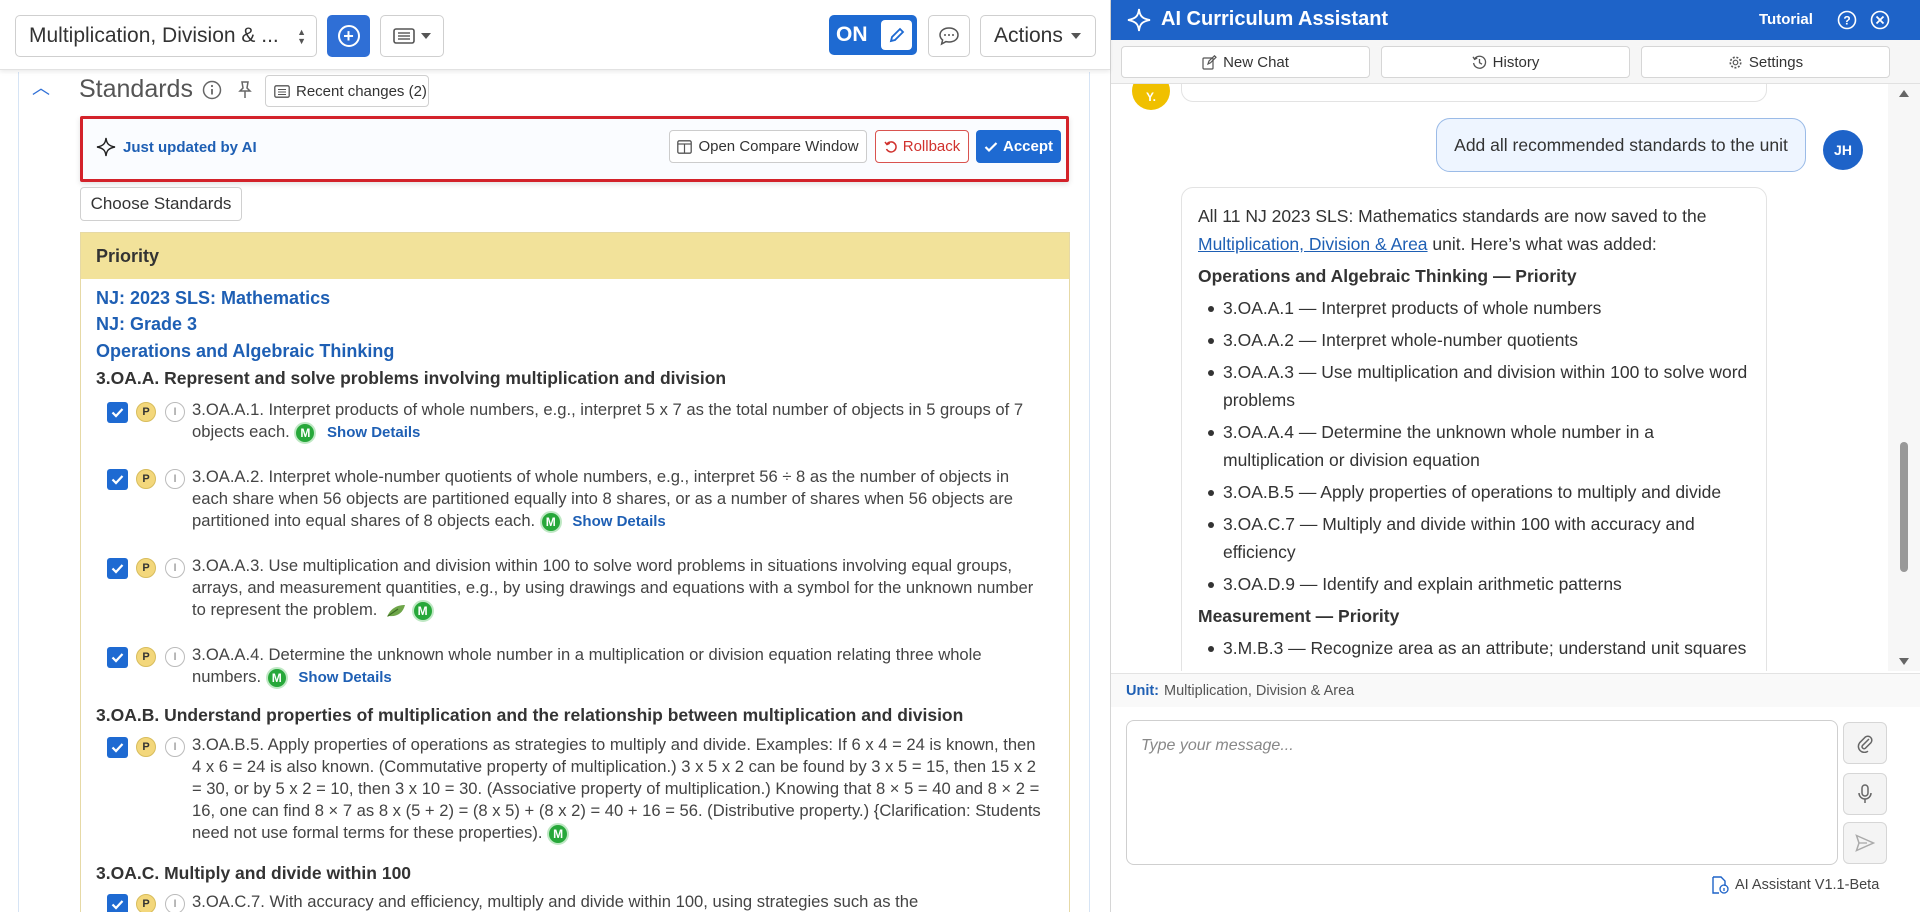  I want to click on assistant-header: AI Curriculum Assistant Tutorial ?, so click(1515, 20).